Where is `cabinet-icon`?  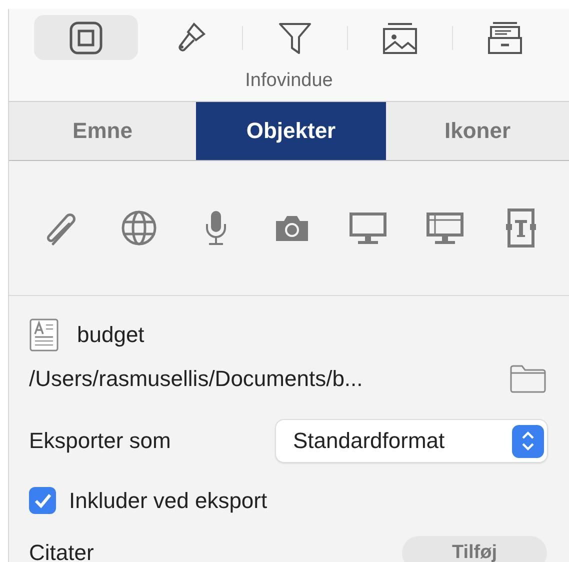 cabinet-icon is located at coordinates (505, 38).